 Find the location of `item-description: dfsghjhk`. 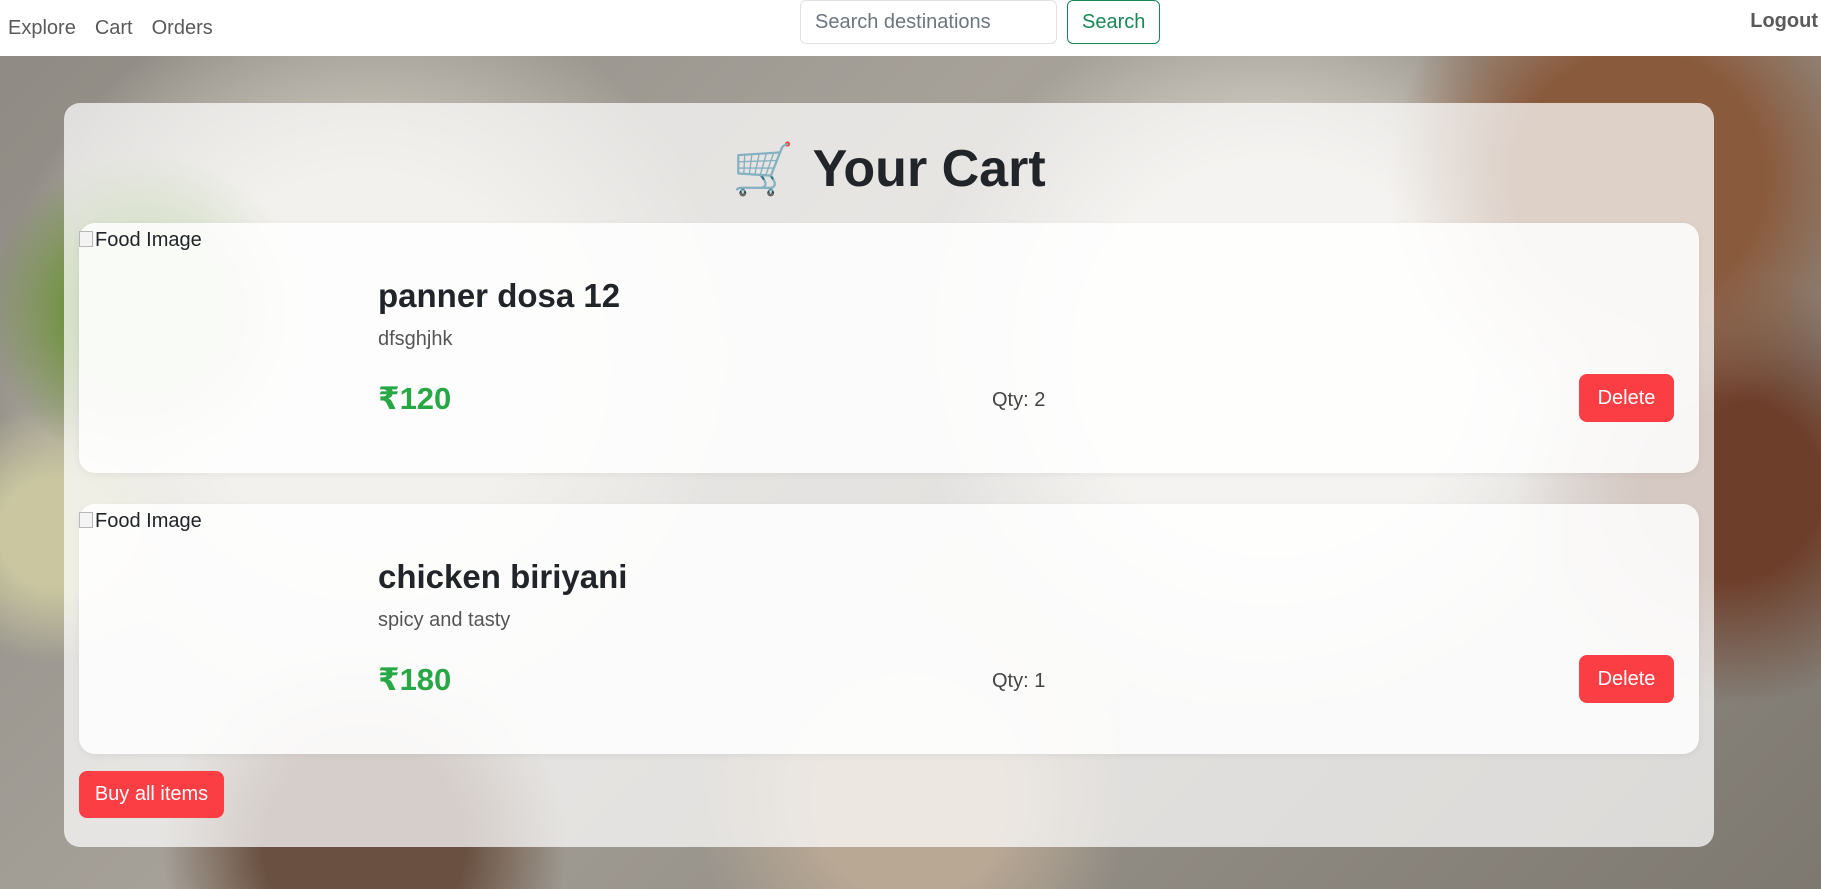

item-description: dfsghjhk is located at coordinates (415, 339).